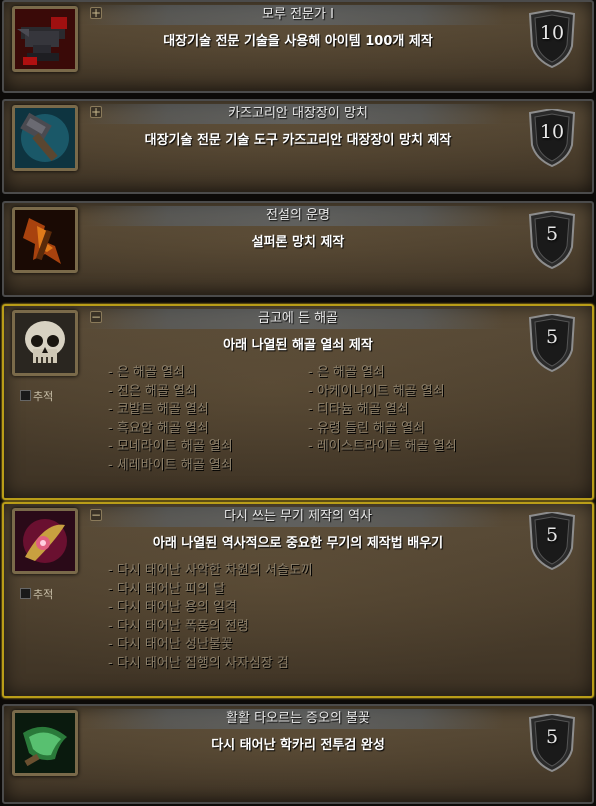  Describe the element at coordinates (358, 409) in the screenshot. I see `criteria-item: - 티타늄 해골 열쇠` at that location.